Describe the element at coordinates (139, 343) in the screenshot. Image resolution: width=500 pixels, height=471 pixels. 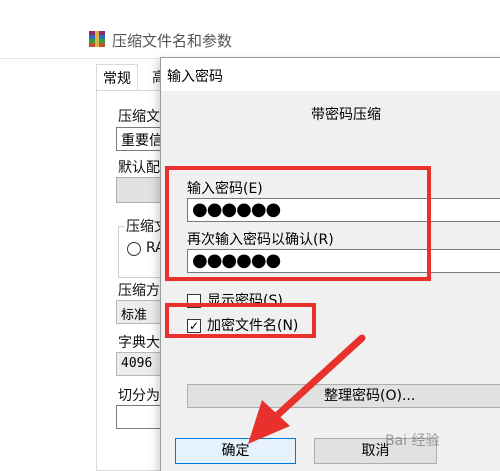
I see `dictionary-size-label: 字典大` at that location.